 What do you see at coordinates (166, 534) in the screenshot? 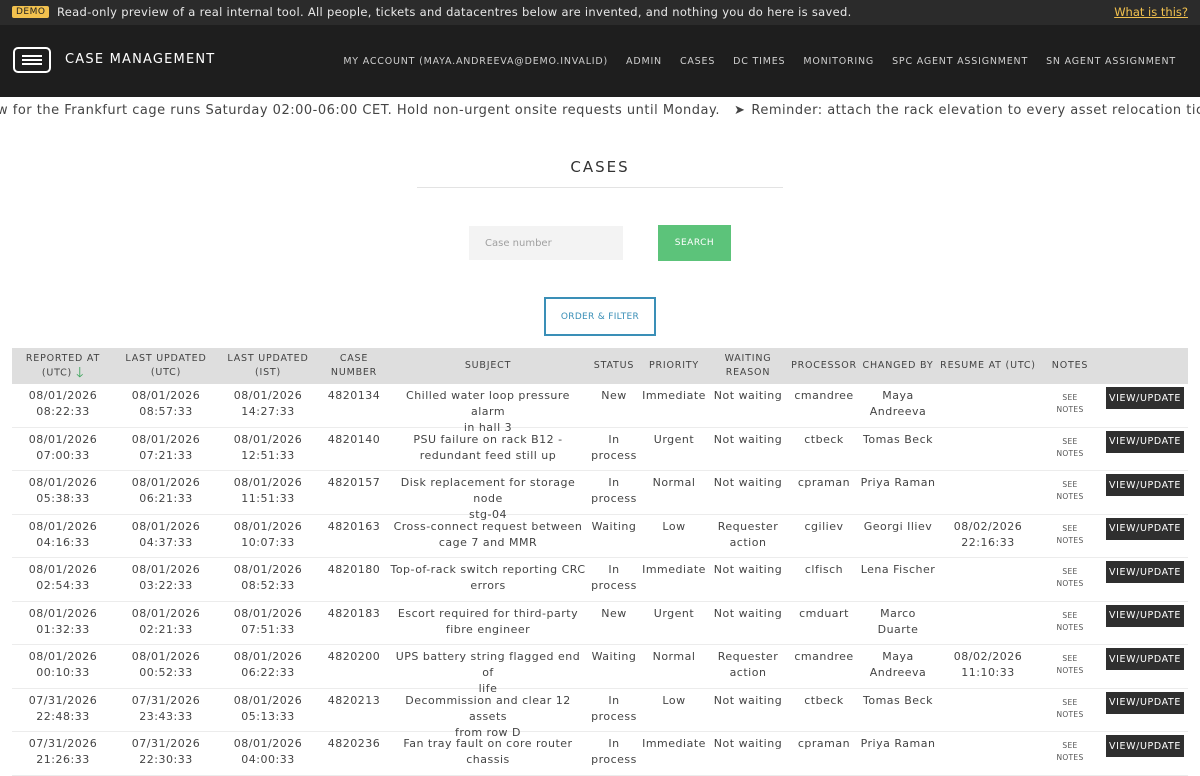
I see `cell-last-updated-utc: 08/01/2026 04:37:33` at bounding box center [166, 534].